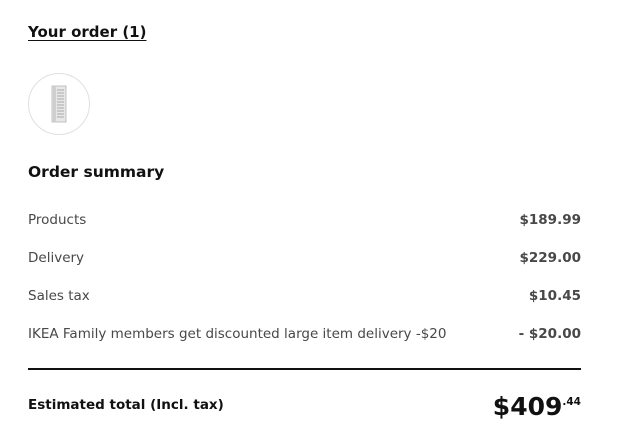 This screenshot has width=618, height=441. Describe the element at coordinates (550, 220) in the screenshot. I see `summary-row-value: $189.99` at that location.